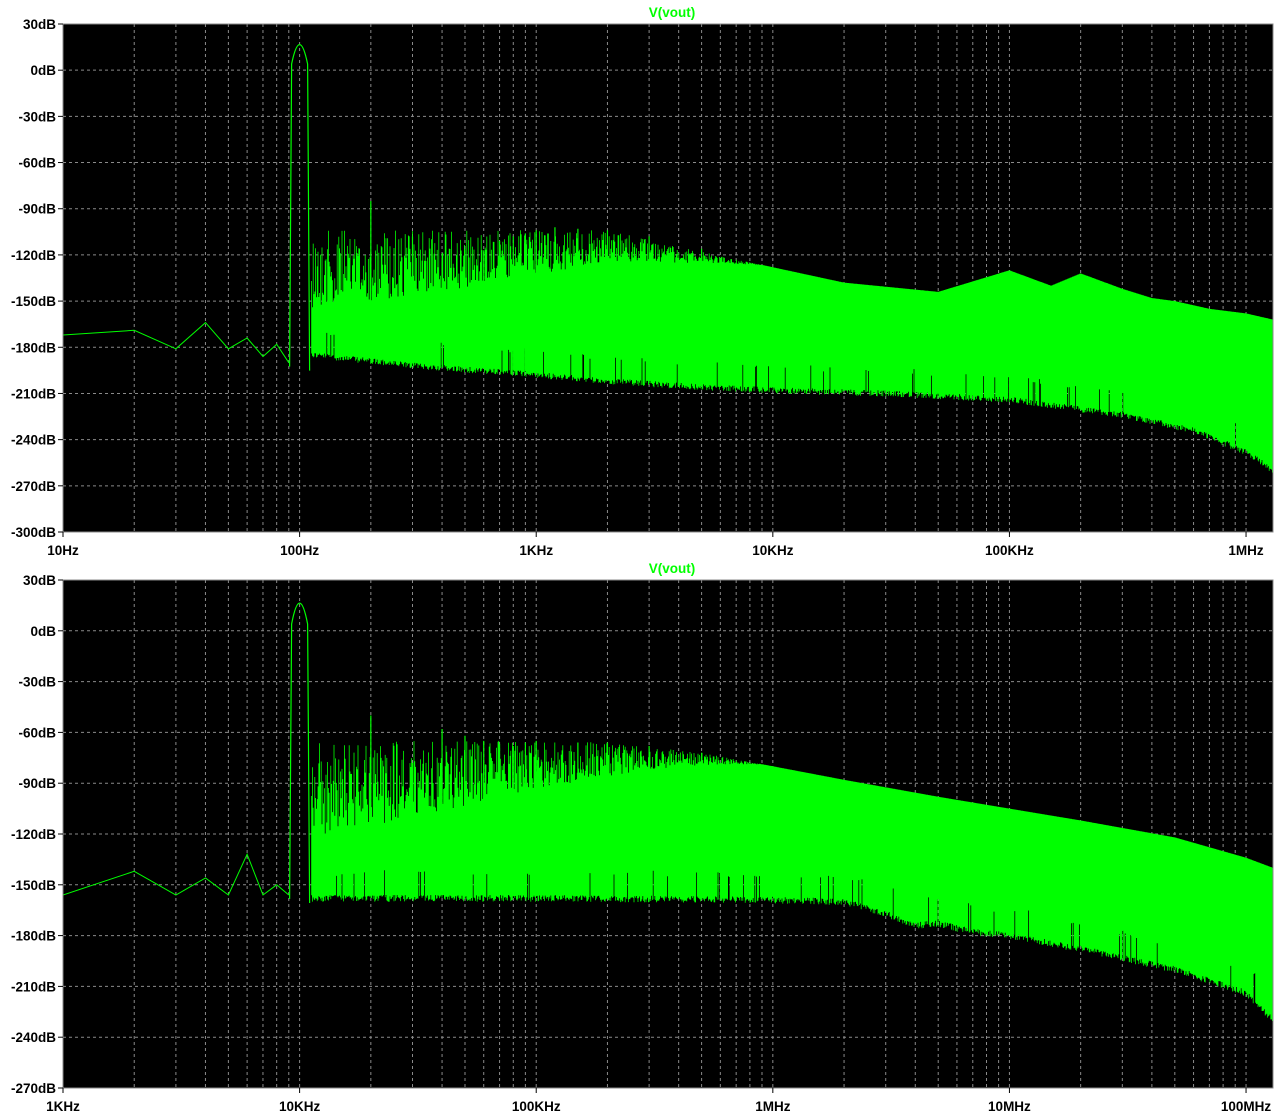 This screenshot has width=1286, height=1119. Describe the element at coordinates (1246, 1106) in the screenshot. I see `x-tick-label: 100MHz` at that location.